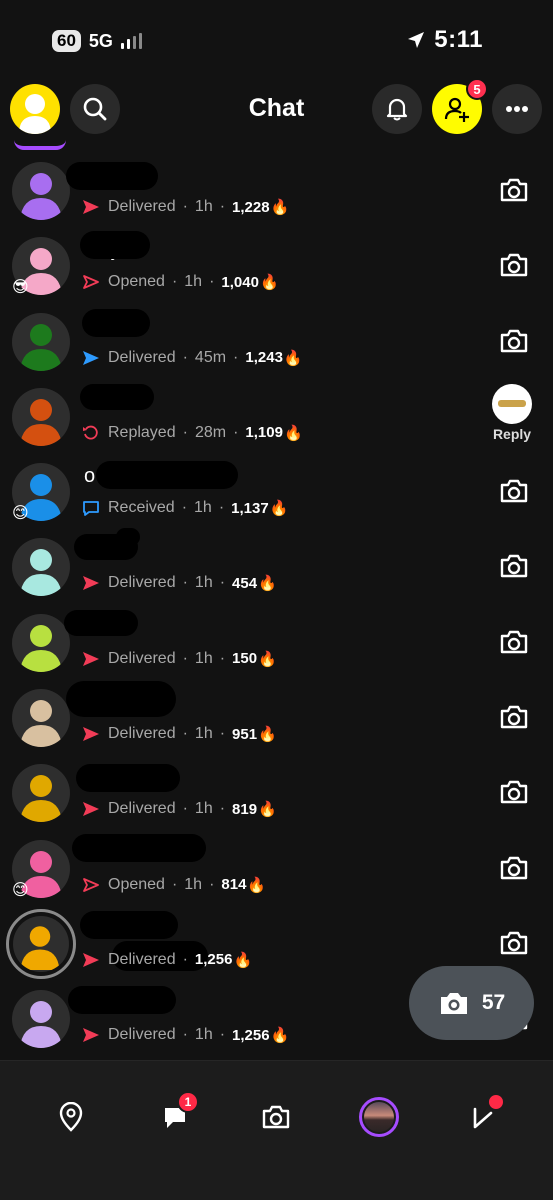  I want to click on friend-avatar-story-ring, so click(41, 943).